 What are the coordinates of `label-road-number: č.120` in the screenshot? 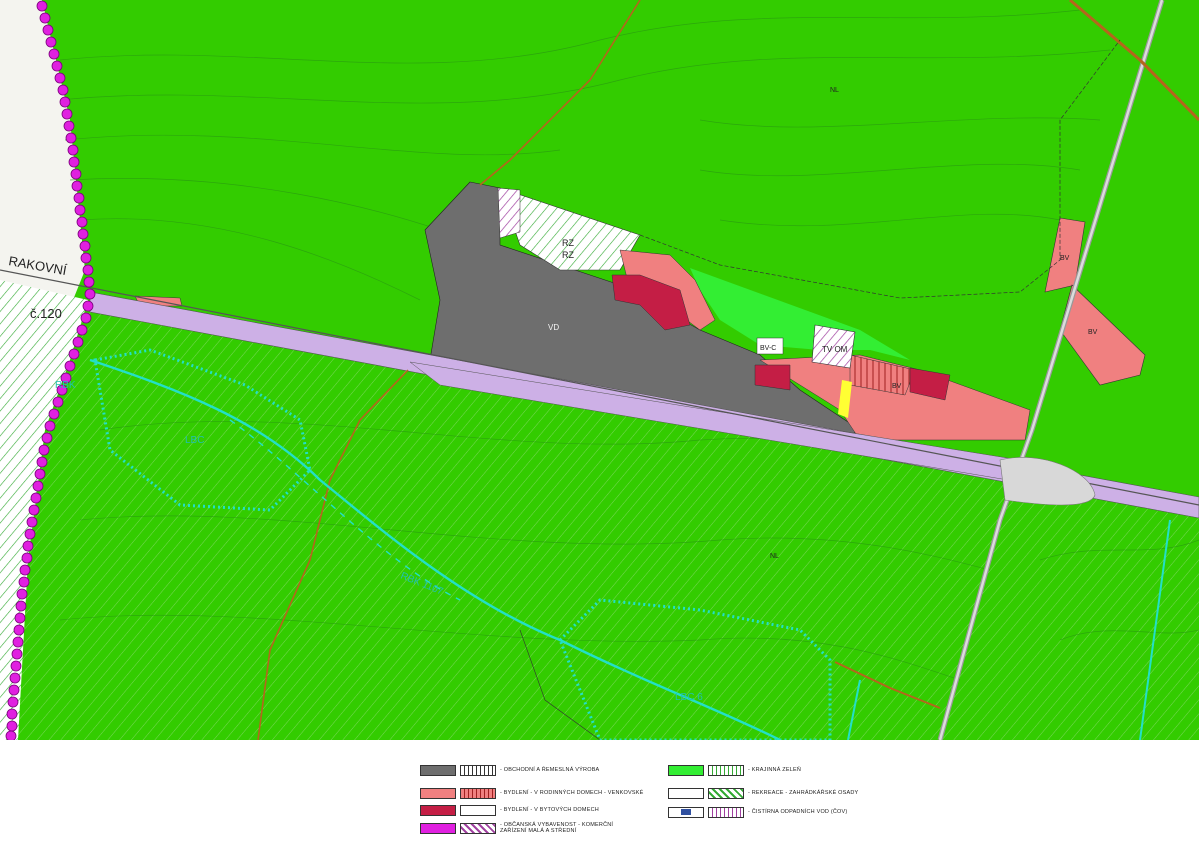 It's located at (46, 313).